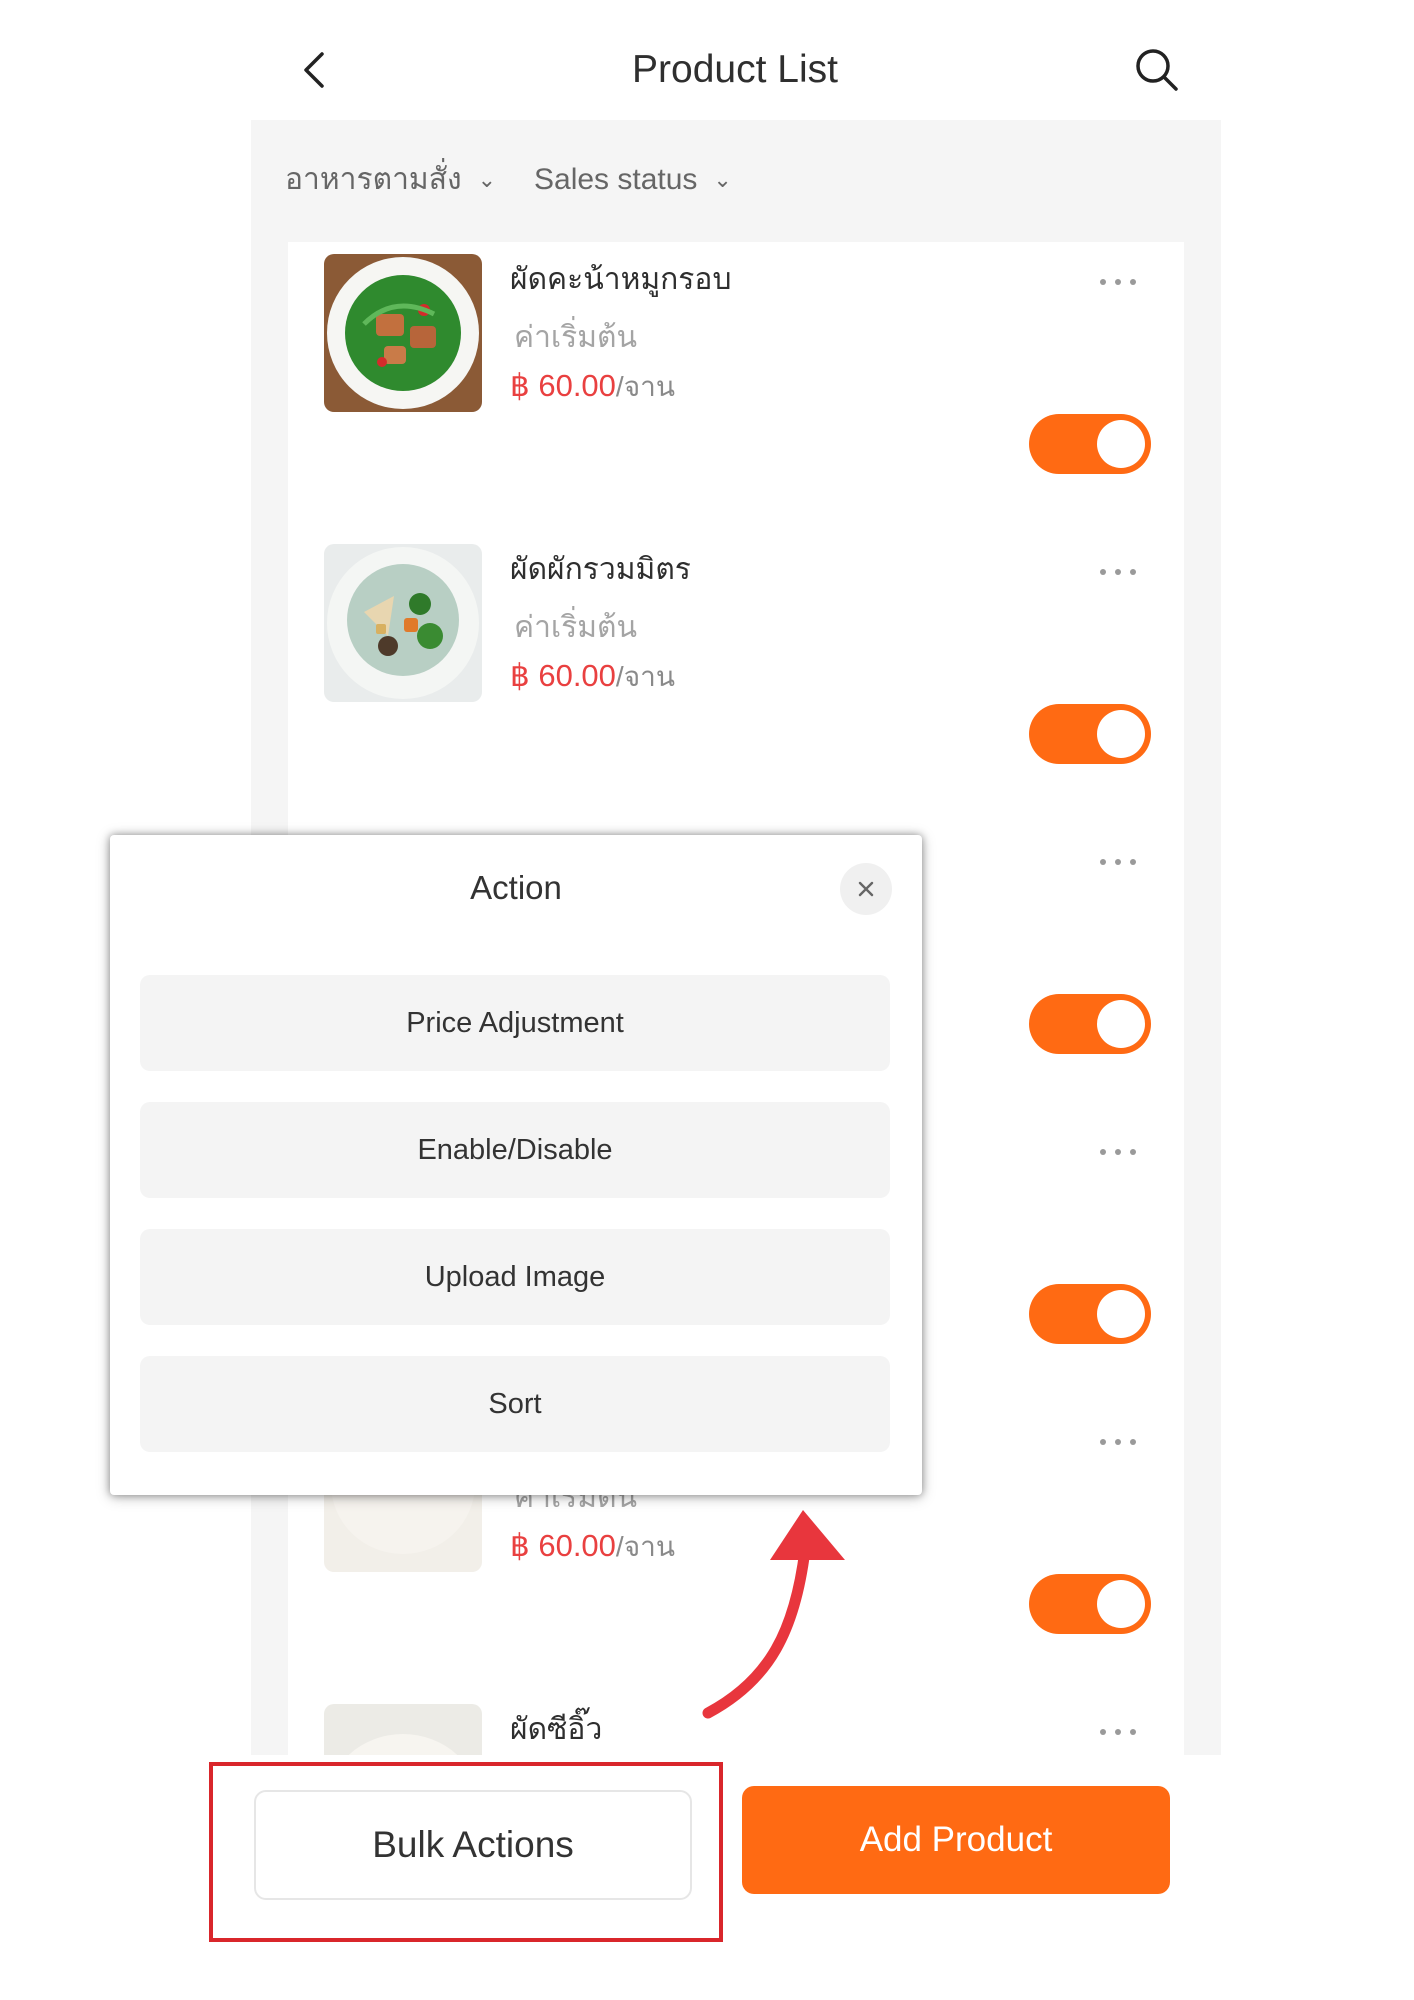 This screenshot has width=1414, height=2000. I want to click on search-icon, so click(1157, 70).